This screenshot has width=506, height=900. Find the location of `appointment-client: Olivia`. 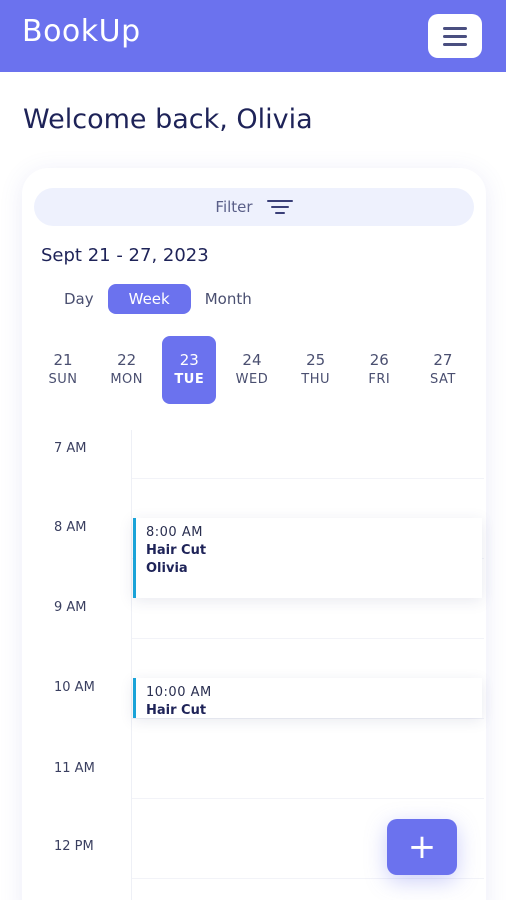

appointment-client: Olivia is located at coordinates (167, 568).